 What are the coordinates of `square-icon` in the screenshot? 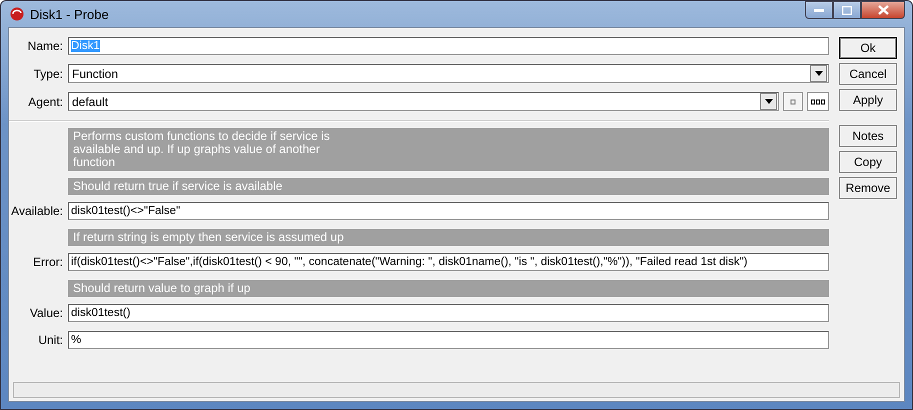 It's located at (793, 101).